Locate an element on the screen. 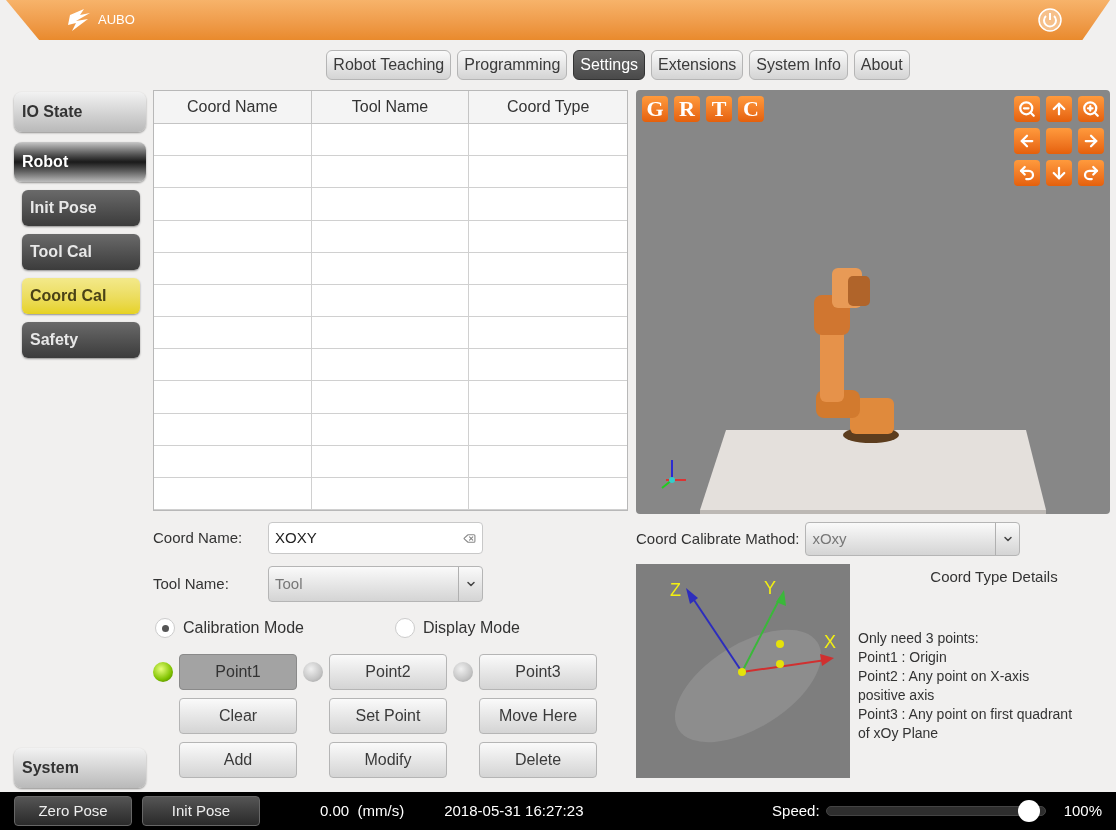  down-button is located at coordinates (1059, 173).